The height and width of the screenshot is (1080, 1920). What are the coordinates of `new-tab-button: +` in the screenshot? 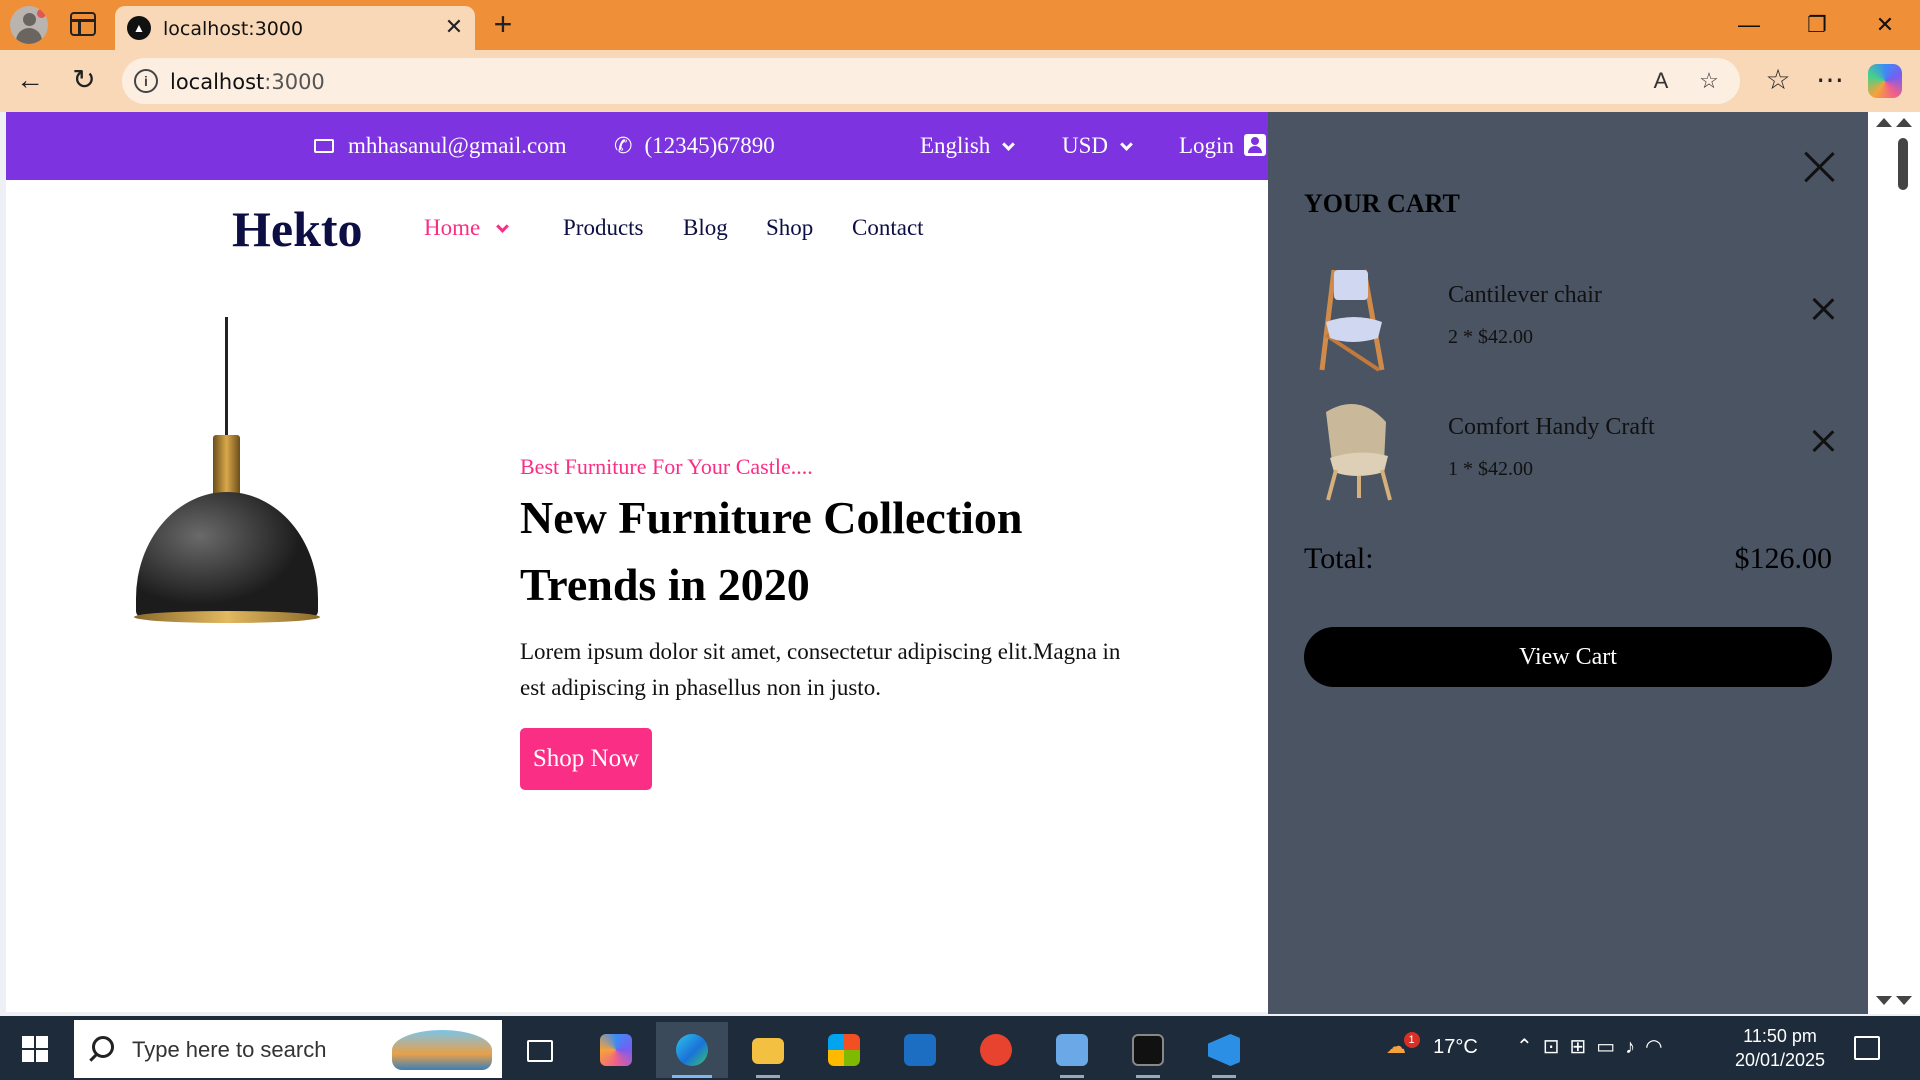 It's located at (503, 24).